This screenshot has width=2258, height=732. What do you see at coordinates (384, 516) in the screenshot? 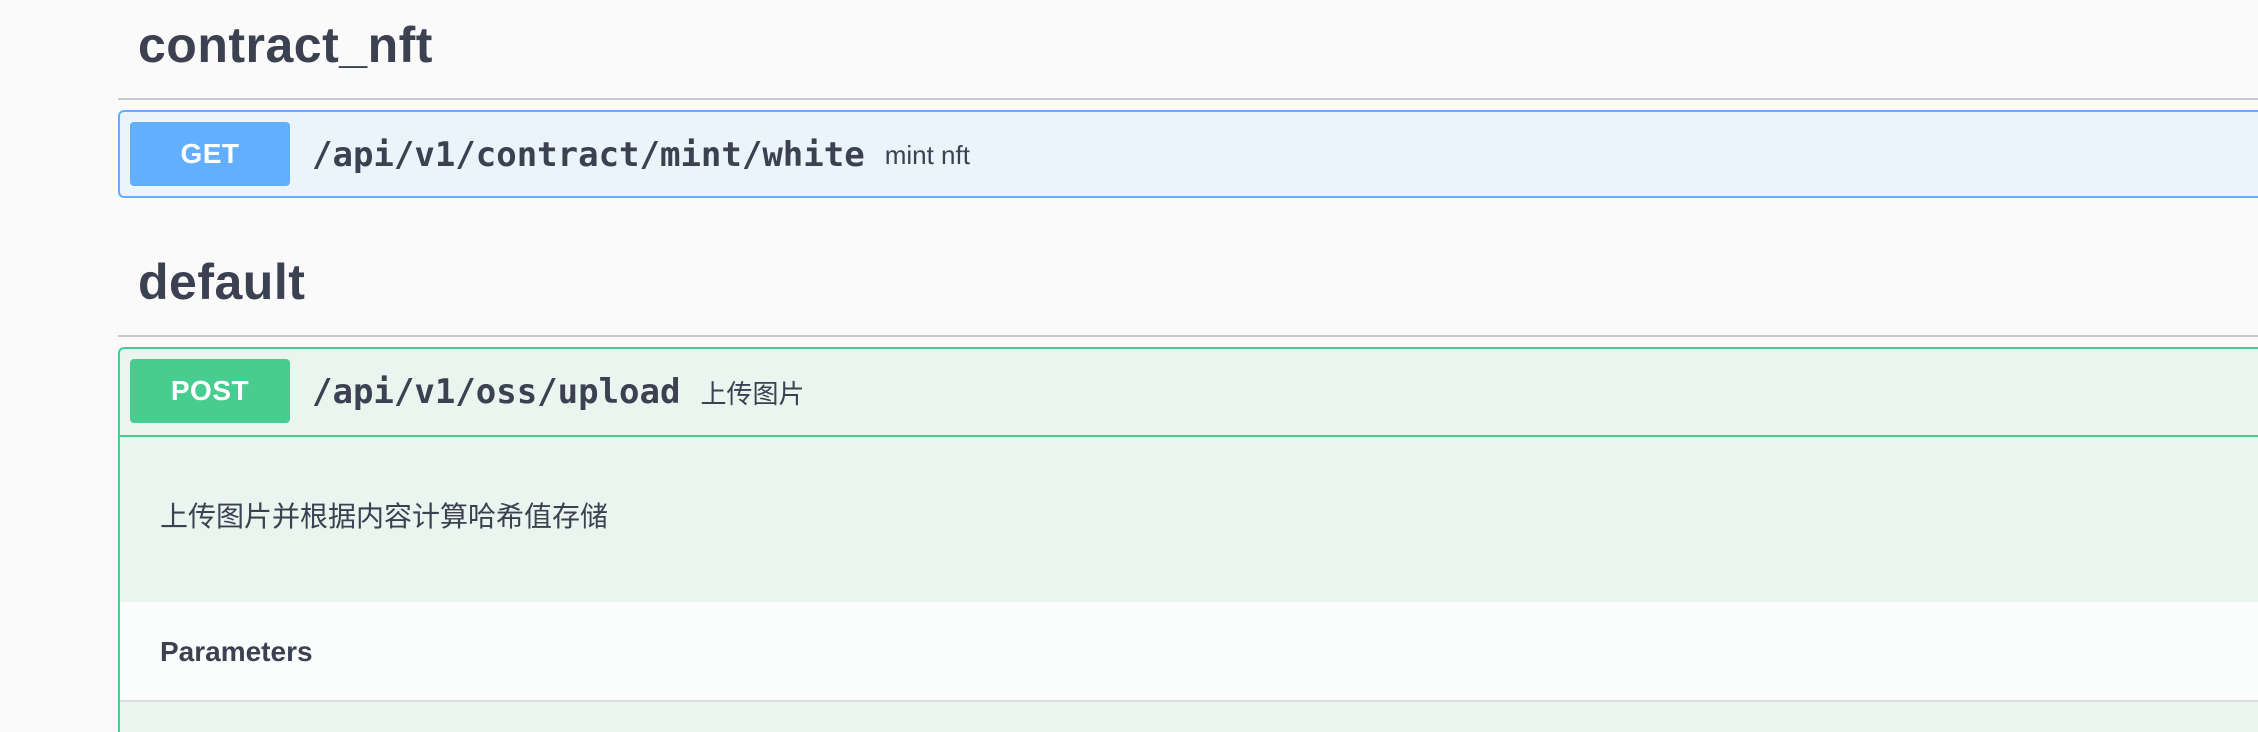
I see `operation-description: 上传图片并根据内容计算哈希值存储` at bounding box center [384, 516].